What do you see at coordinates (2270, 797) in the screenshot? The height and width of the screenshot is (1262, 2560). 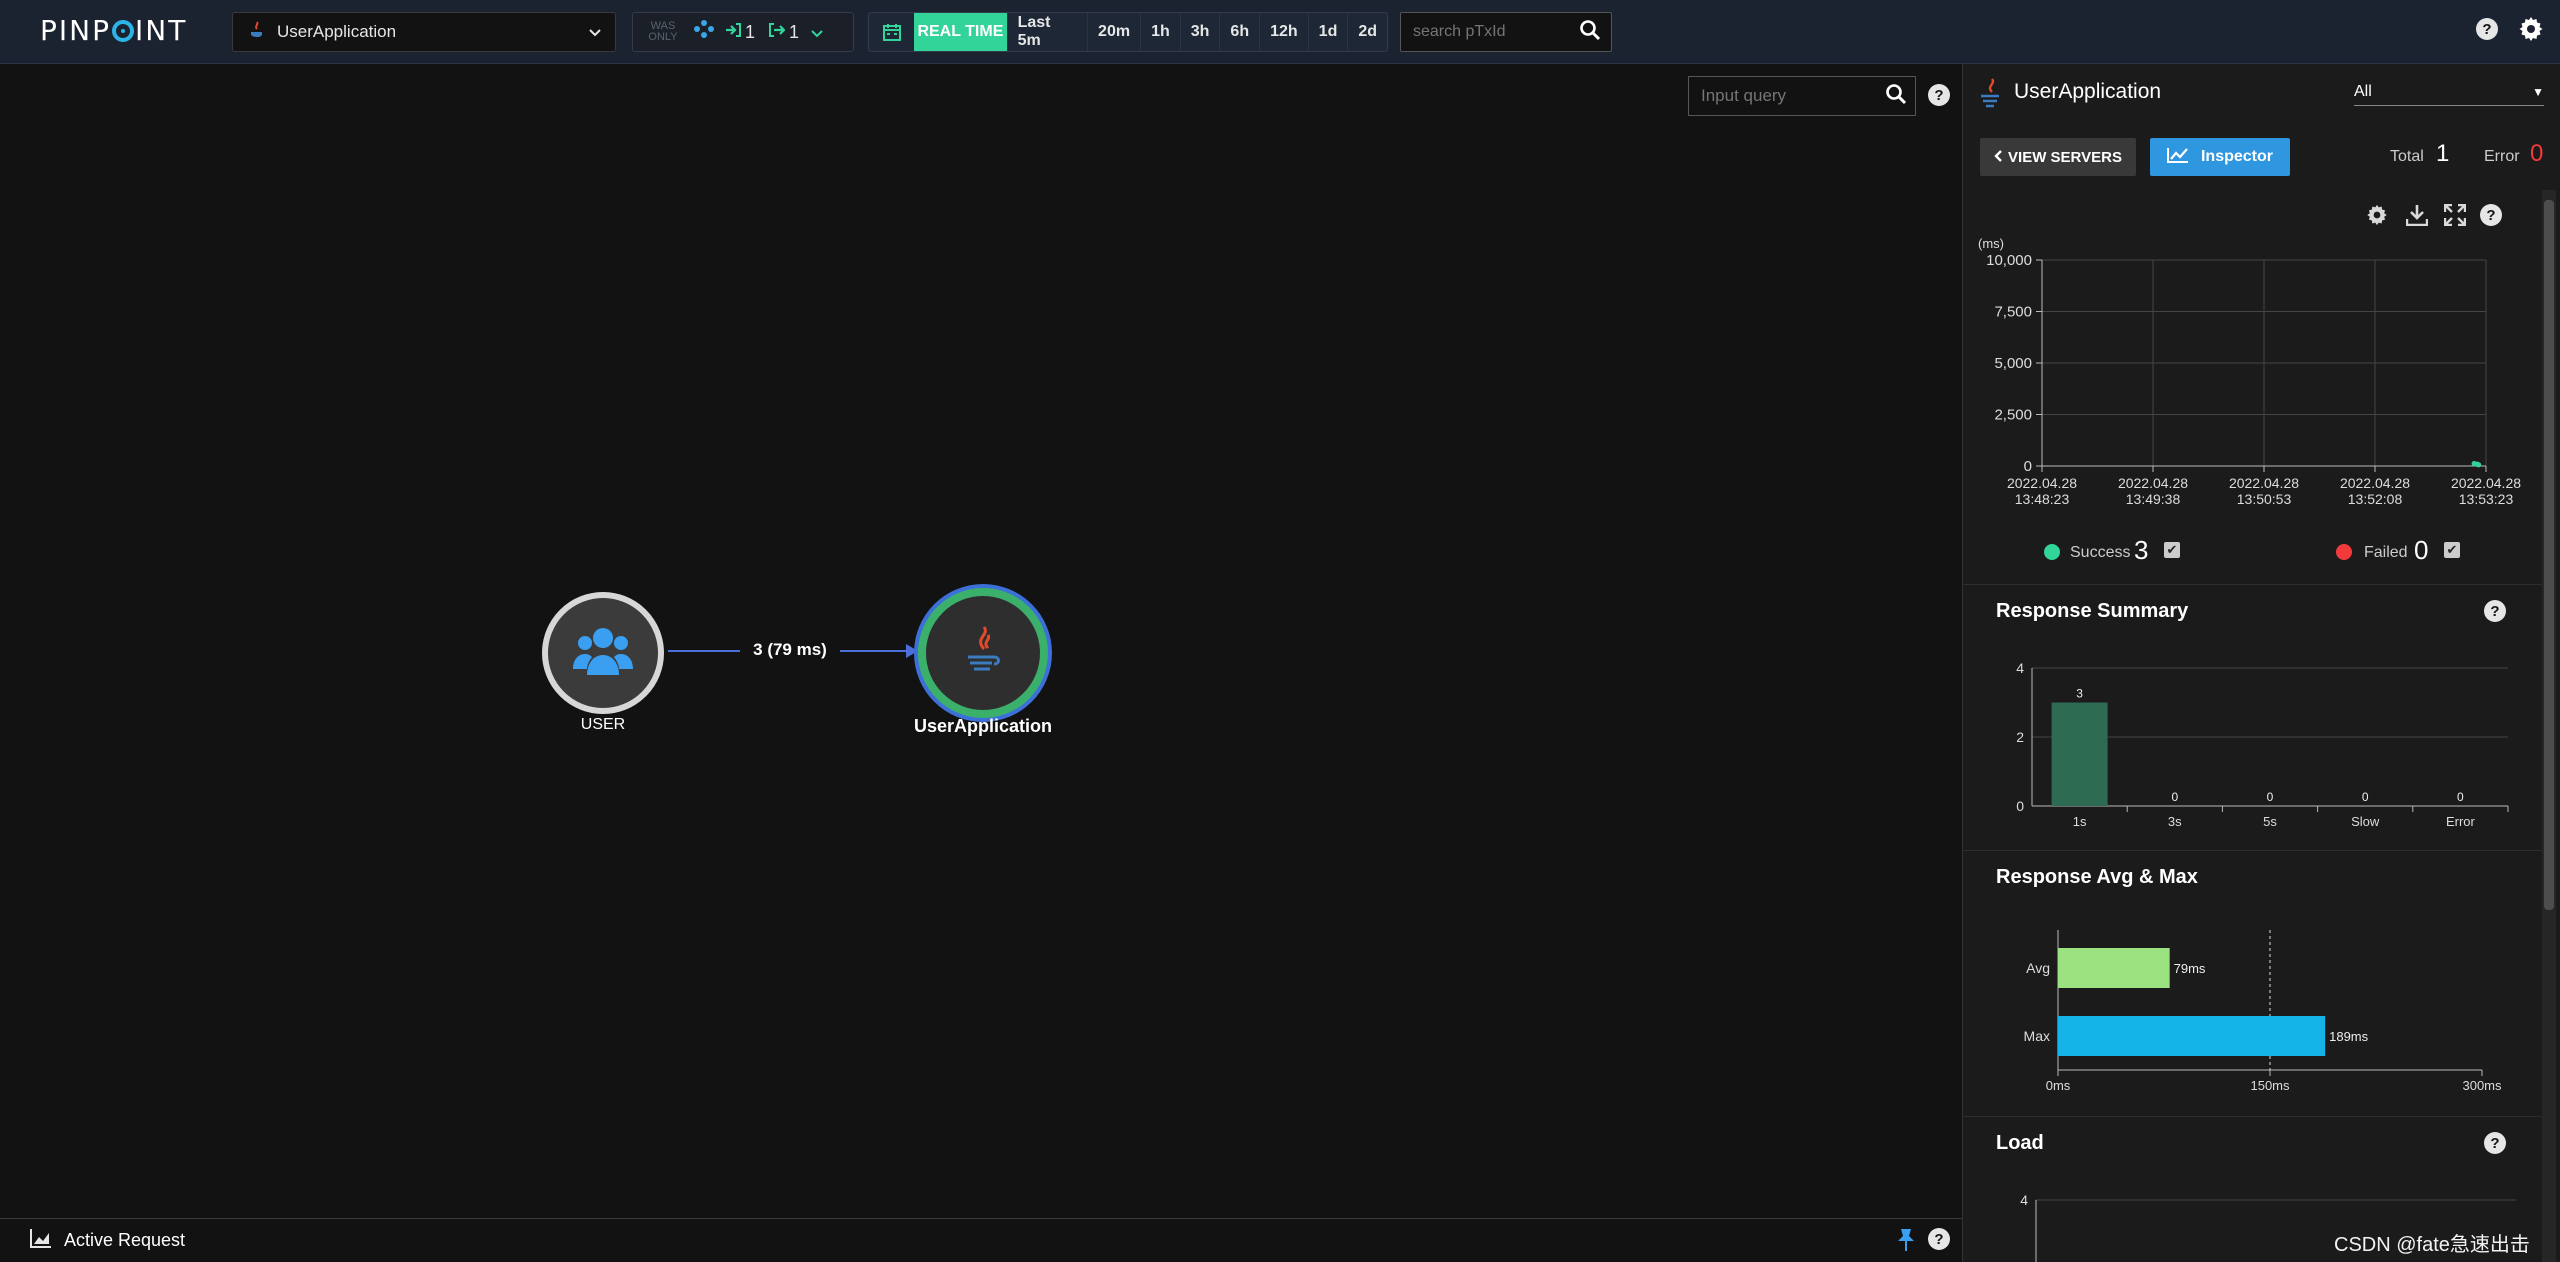 I see `bar-value-label: 0` at bounding box center [2270, 797].